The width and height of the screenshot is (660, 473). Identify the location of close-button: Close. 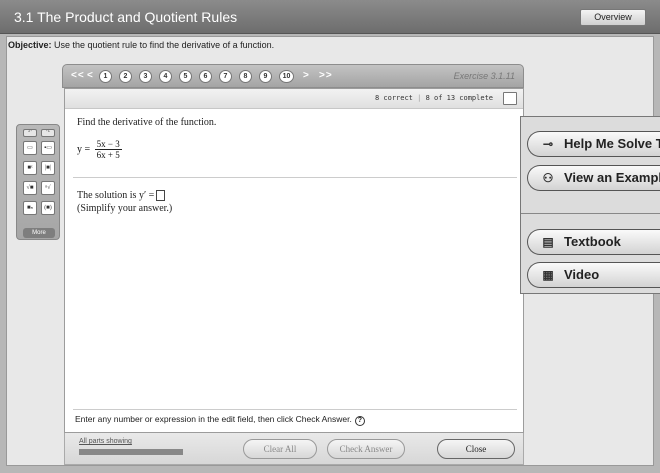
(476, 449).